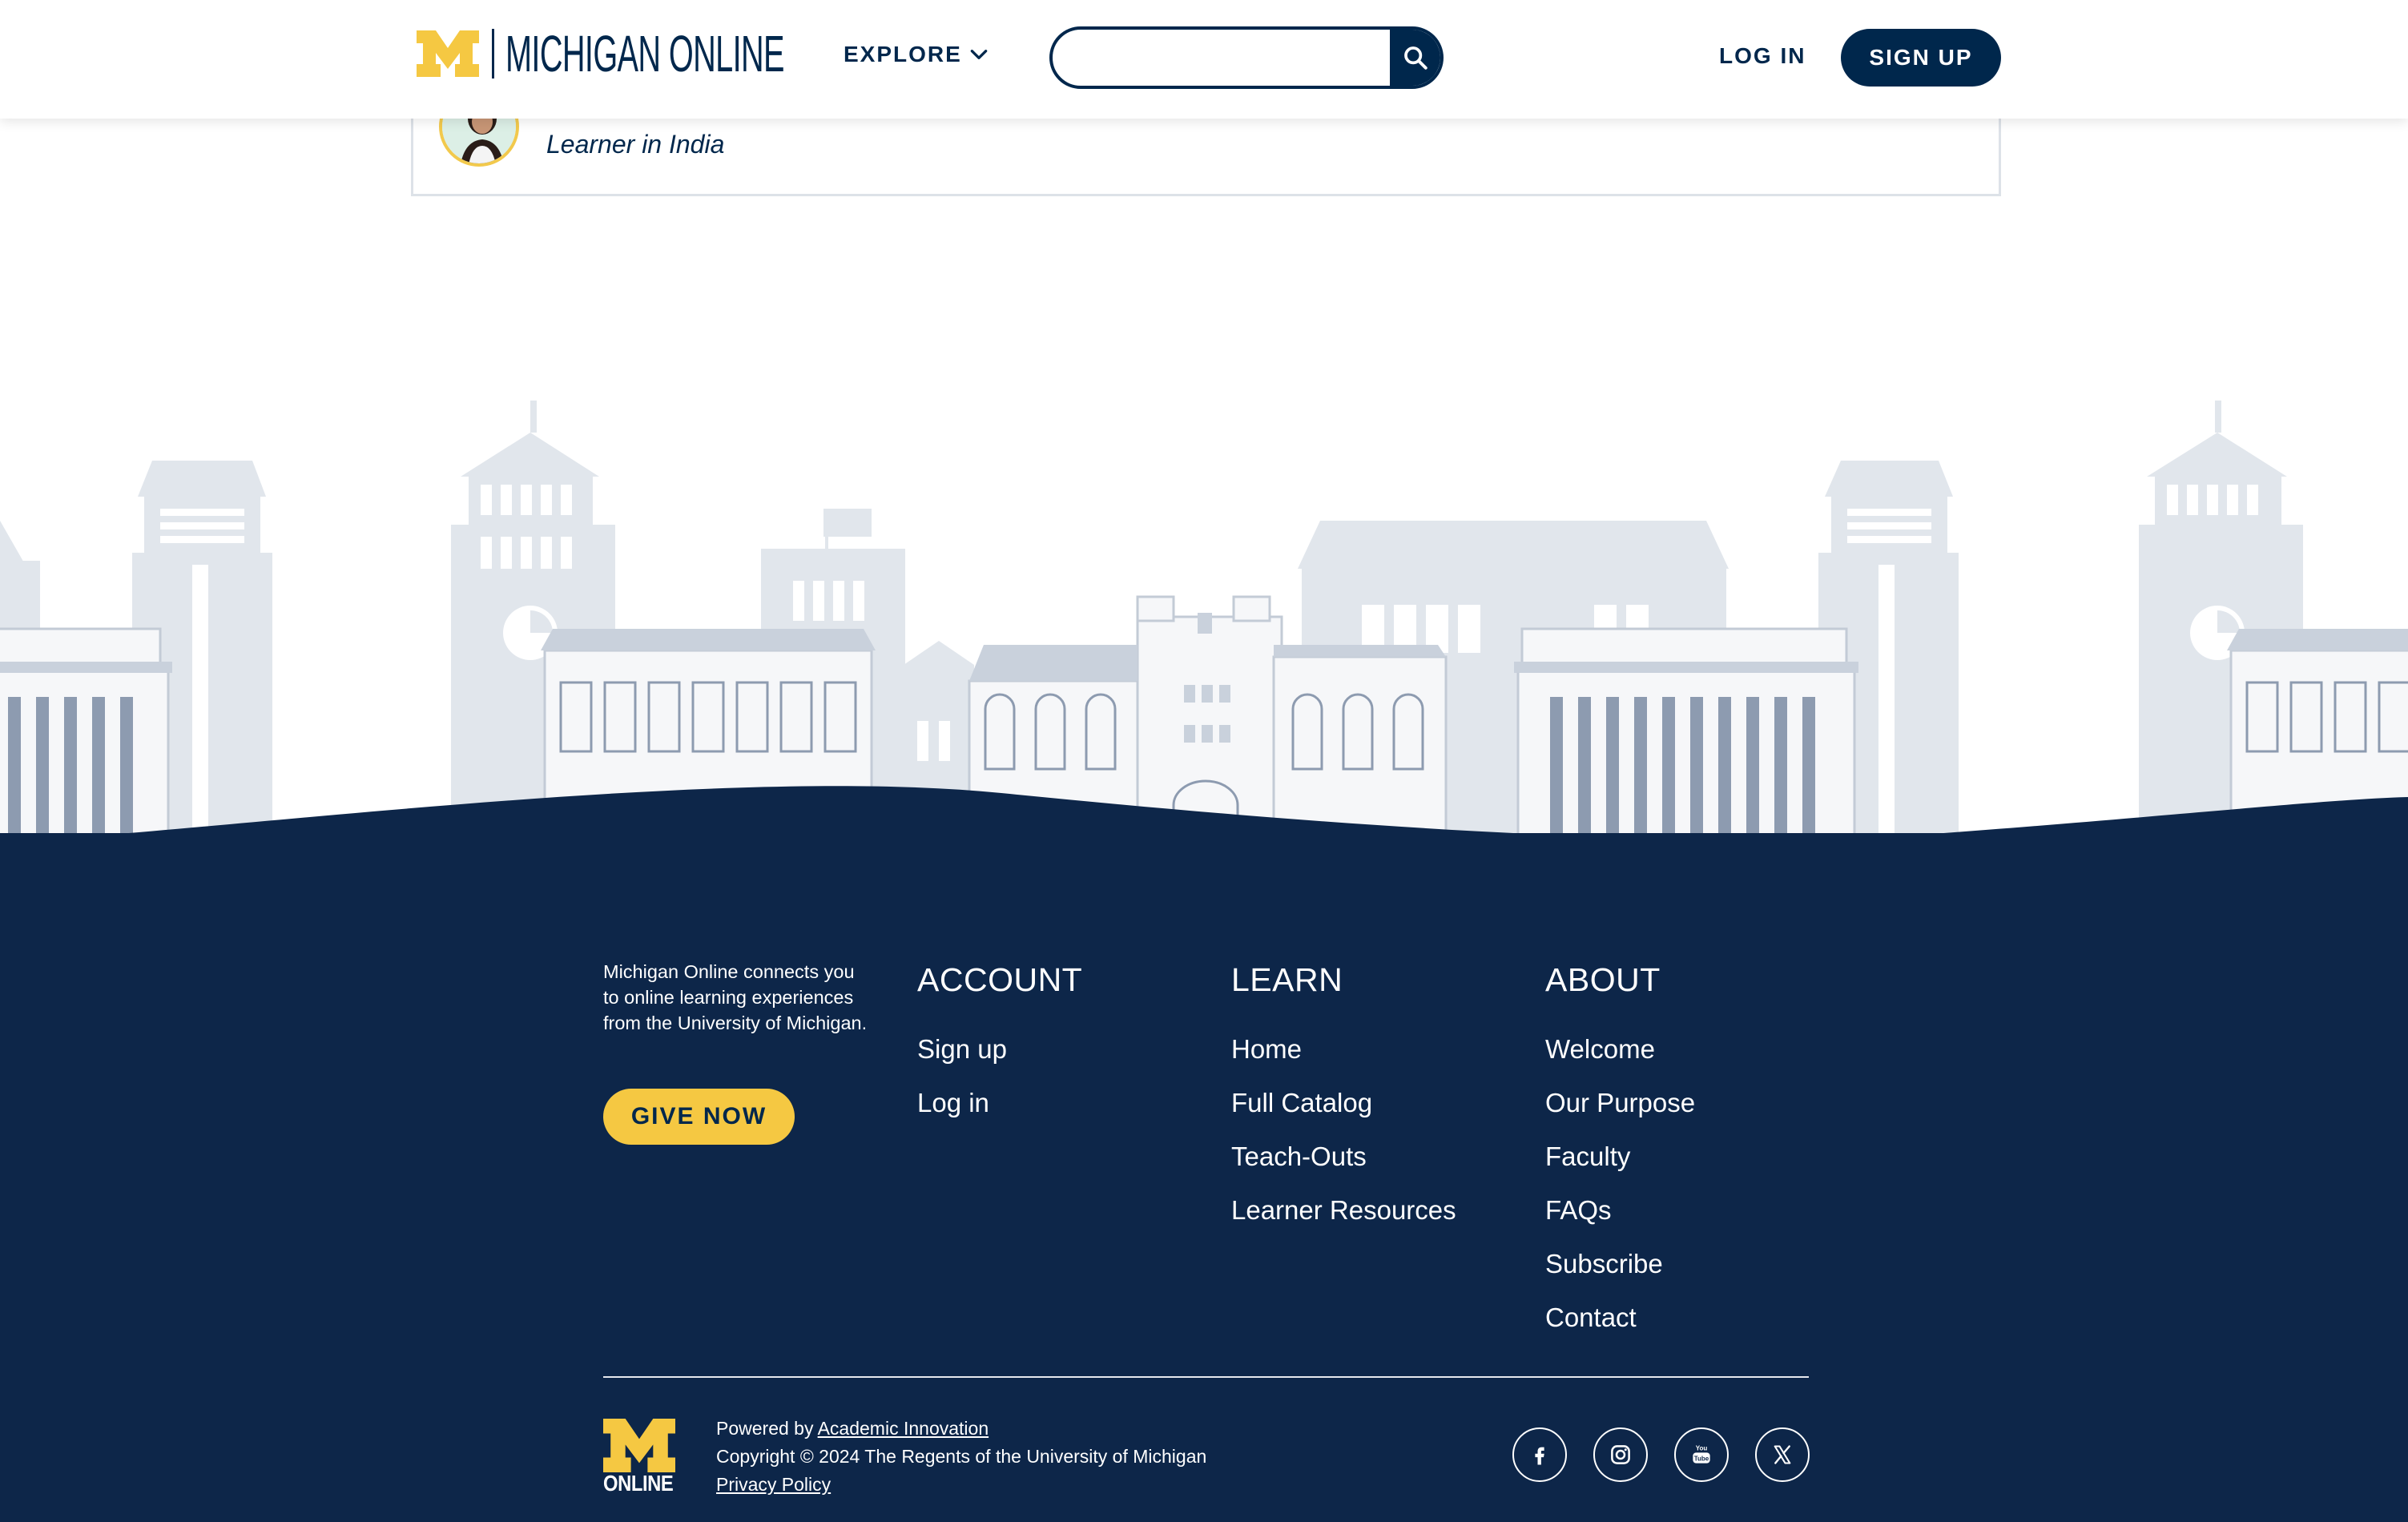 The height and width of the screenshot is (1522, 2408). I want to click on privacy-policy-link: Privacy Policy, so click(773, 1484).